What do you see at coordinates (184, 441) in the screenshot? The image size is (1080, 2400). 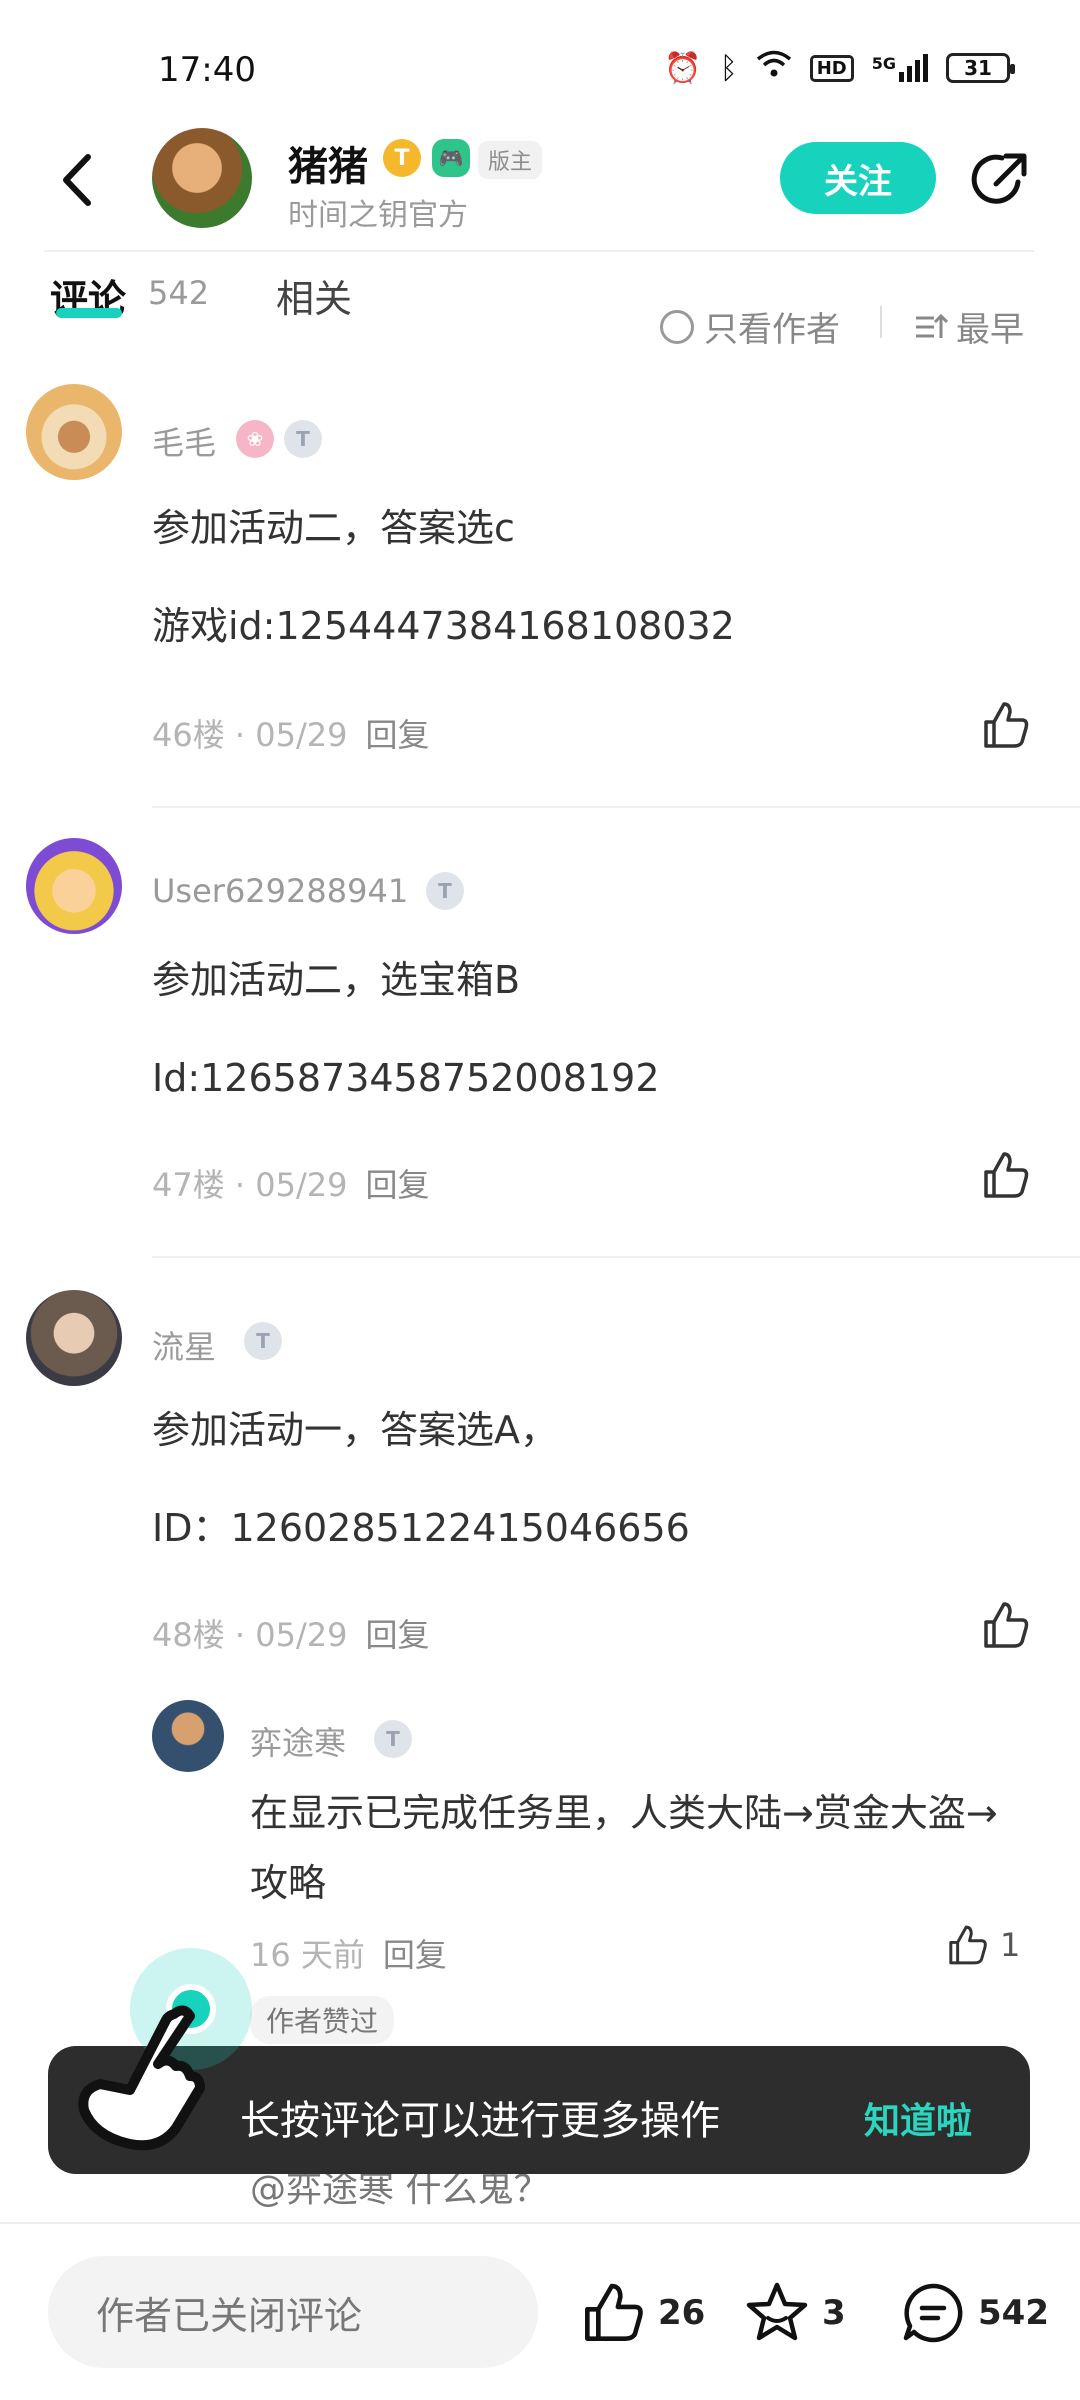 I see `commenter-name: 毛毛` at bounding box center [184, 441].